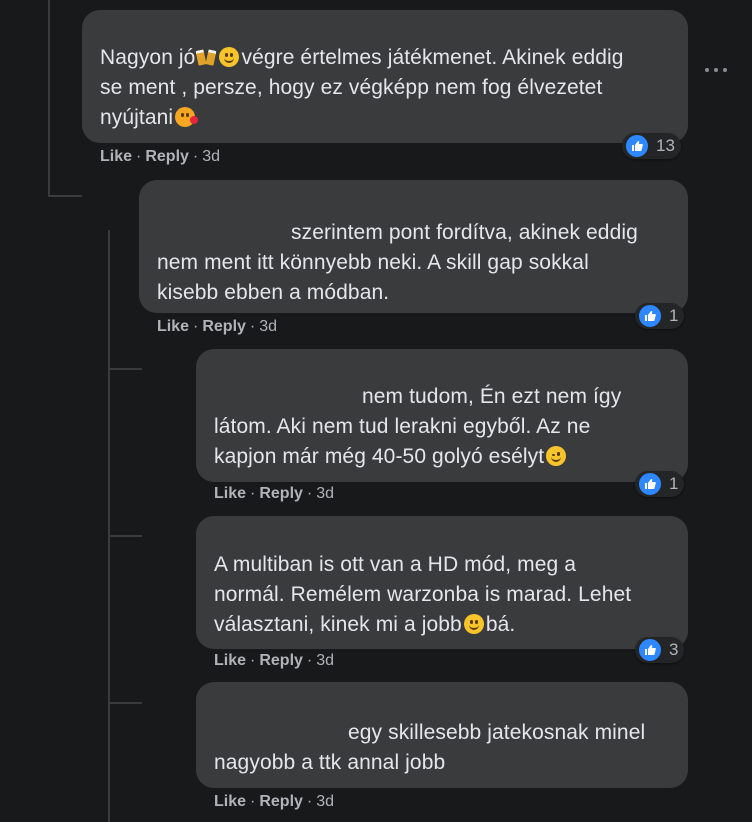 This screenshot has height=822, width=752. Describe the element at coordinates (187, 117) in the screenshot. I see `kissing-face-icon` at that location.